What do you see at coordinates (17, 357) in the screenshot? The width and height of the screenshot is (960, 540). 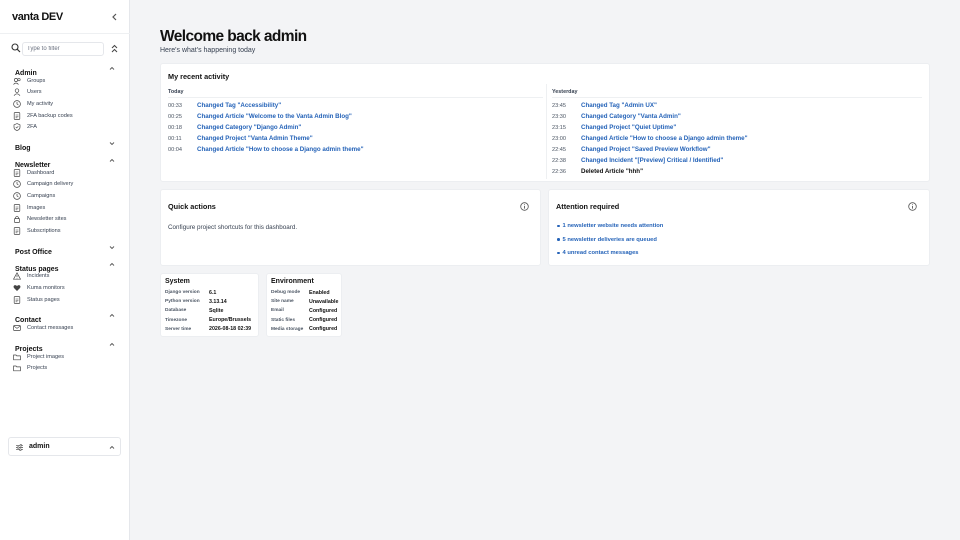 I see `folder-icon` at bounding box center [17, 357].